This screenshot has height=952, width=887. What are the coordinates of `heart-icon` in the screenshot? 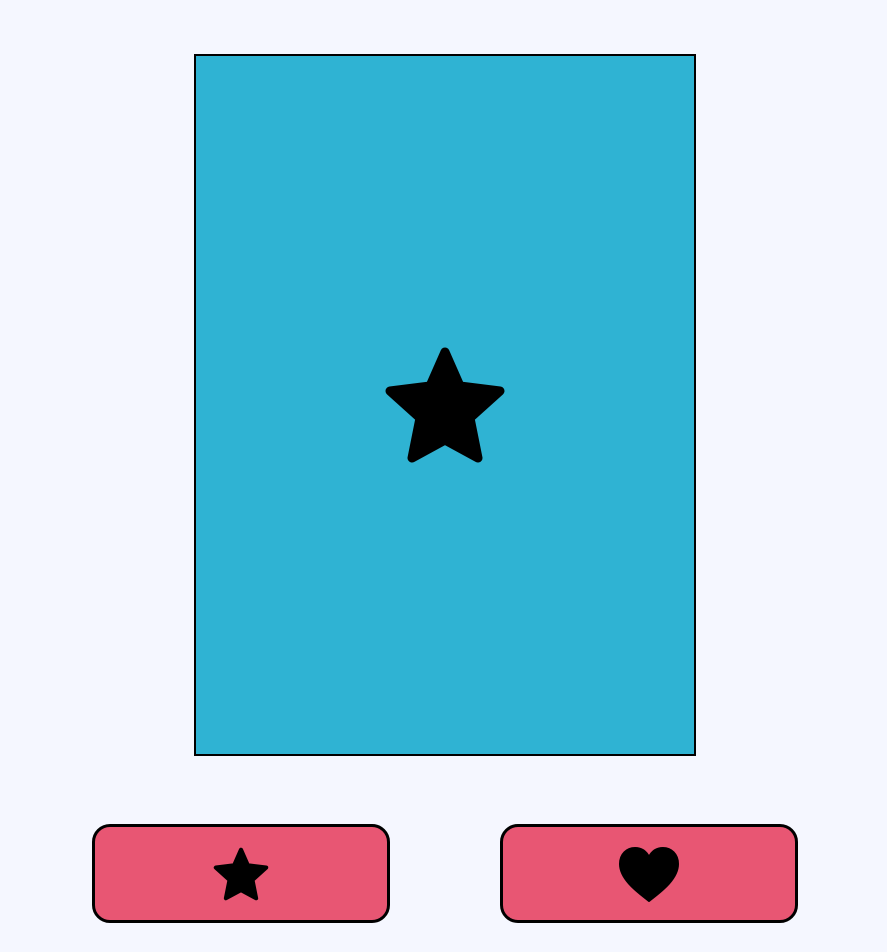 It's located at (649, 874).